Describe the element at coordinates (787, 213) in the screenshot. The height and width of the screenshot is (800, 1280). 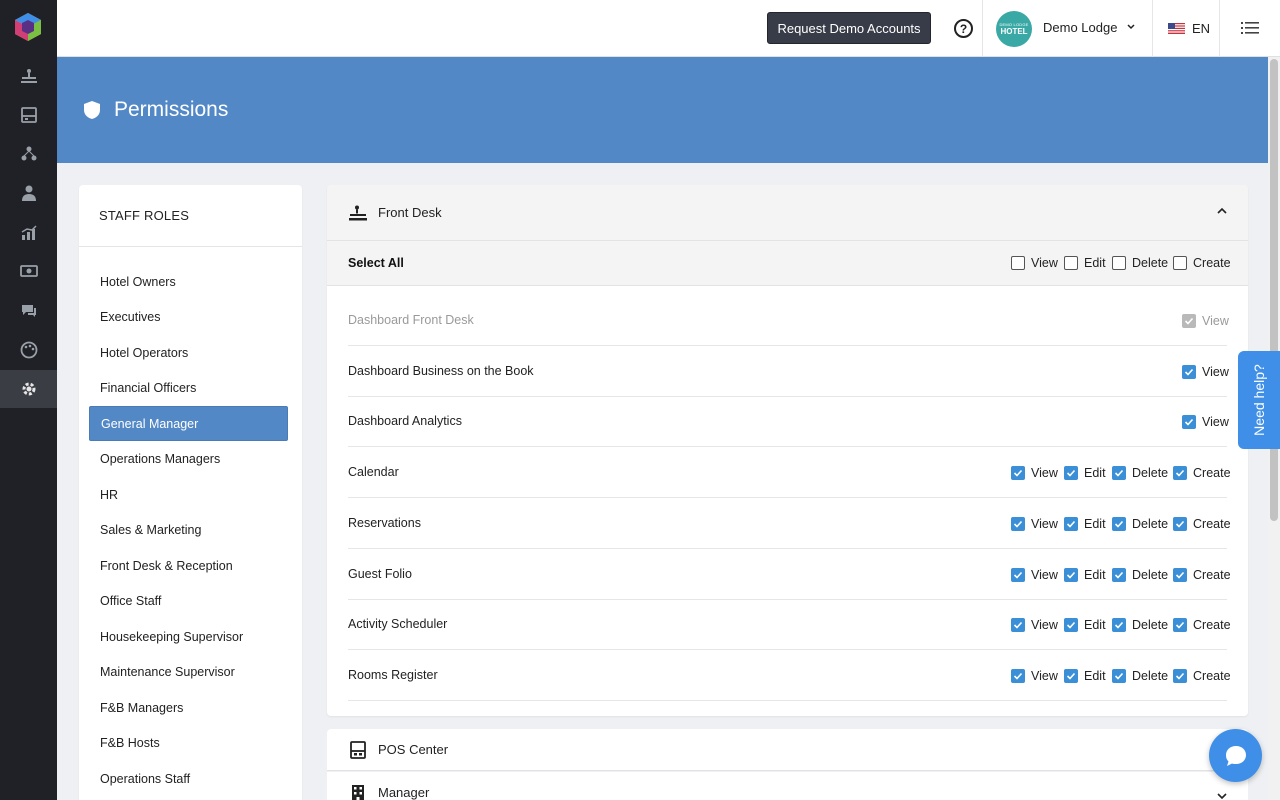
I see `section-header: Front Desk` at that location.